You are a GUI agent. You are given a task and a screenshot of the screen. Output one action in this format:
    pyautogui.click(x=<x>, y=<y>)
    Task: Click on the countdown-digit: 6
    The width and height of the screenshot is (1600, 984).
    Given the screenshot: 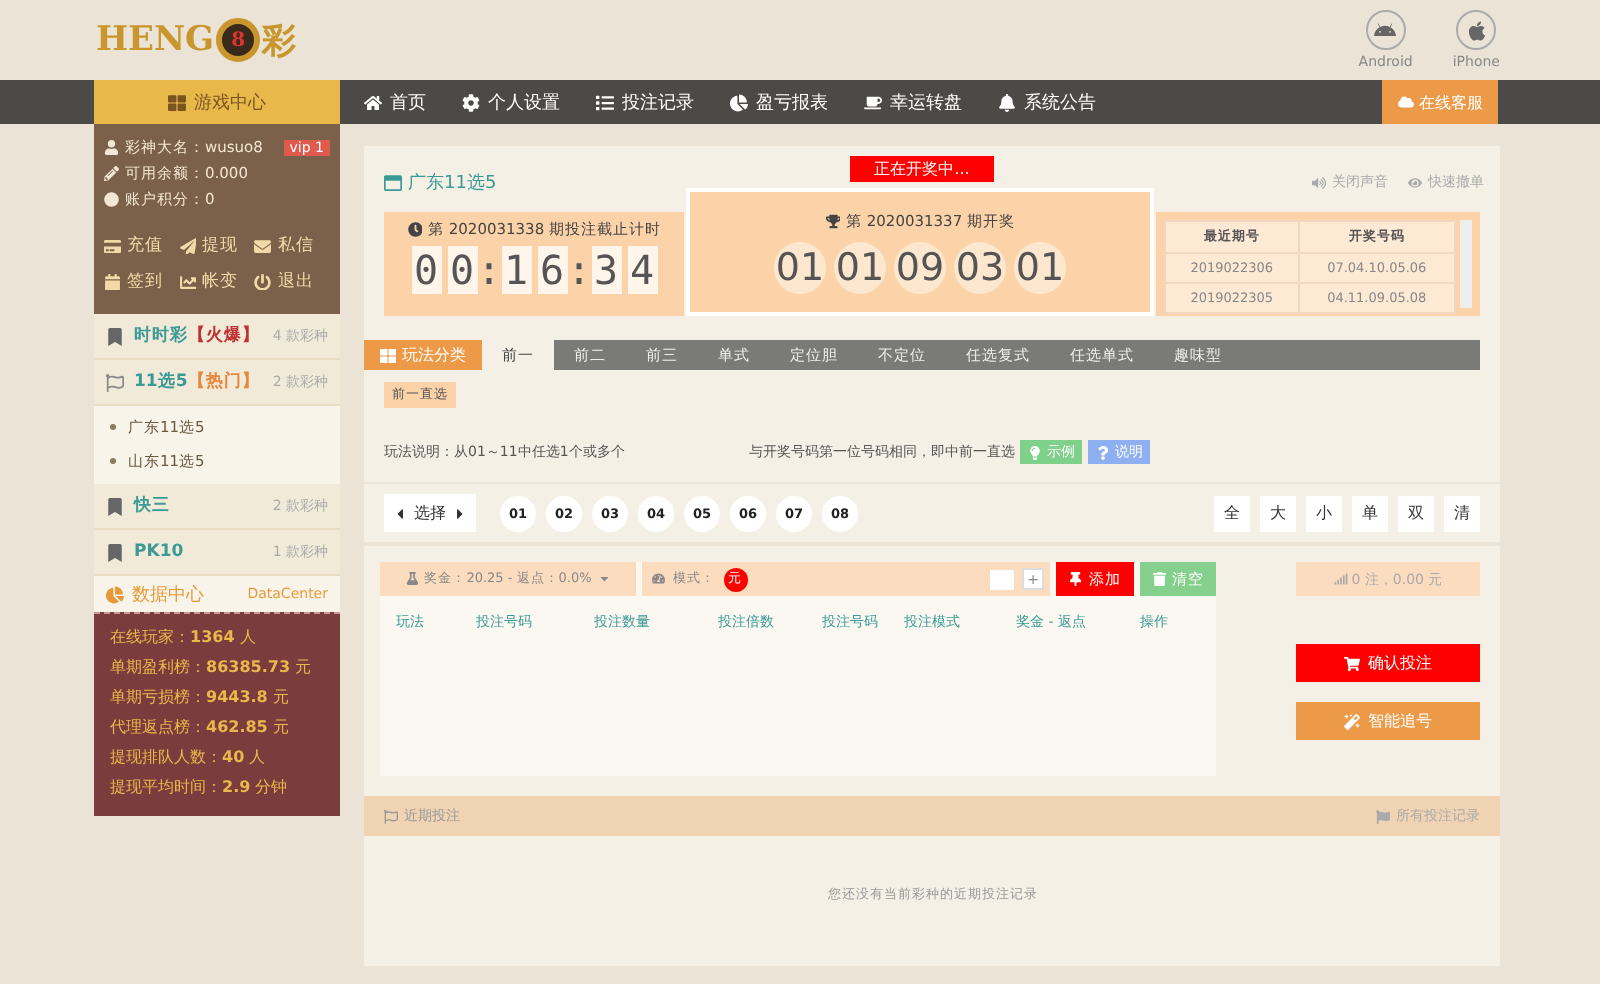 What is the action you would take?
    pyautogui.click(x=552, y=270)
    